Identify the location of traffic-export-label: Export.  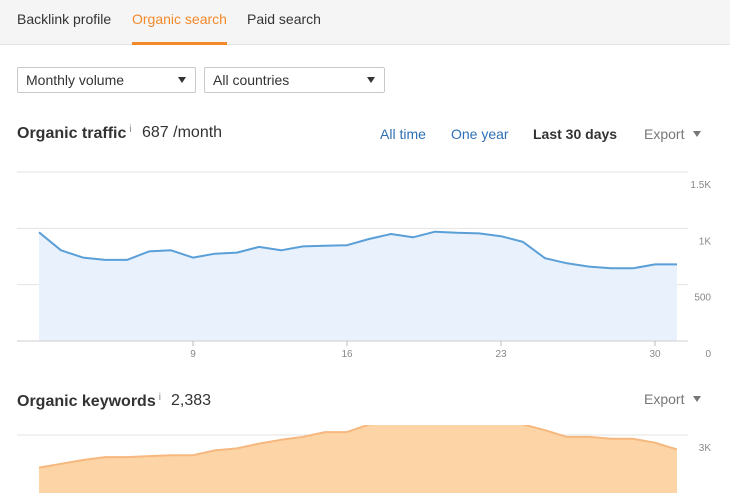
(664, 134).